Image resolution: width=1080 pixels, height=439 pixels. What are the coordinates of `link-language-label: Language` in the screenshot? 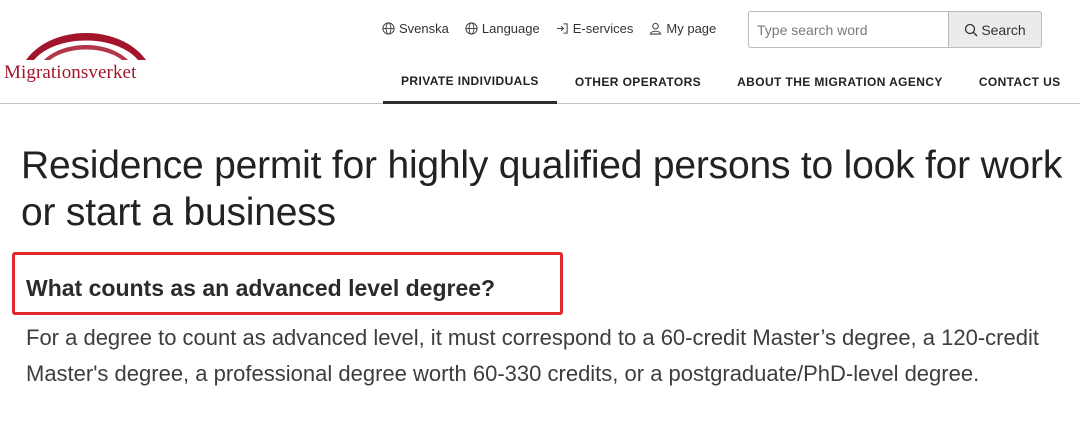 It's located at (510, 28).